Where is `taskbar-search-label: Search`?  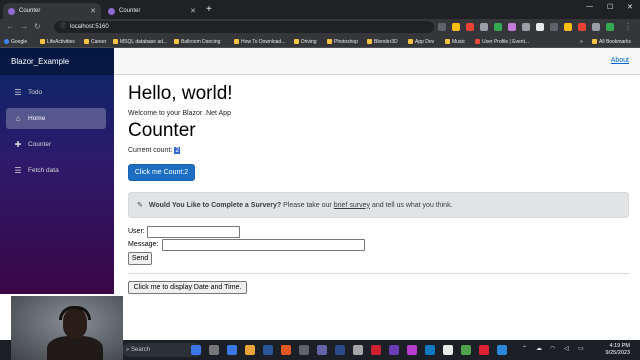
taskbar-search-label: Search is located at coordinates (141, 350).